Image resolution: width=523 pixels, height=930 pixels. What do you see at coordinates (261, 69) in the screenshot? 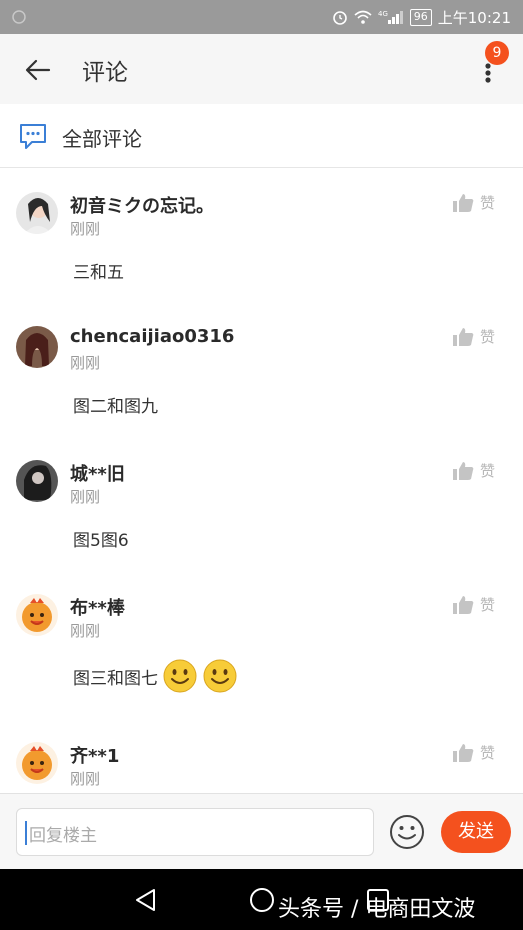
I see `app-bar: 评论` at bounding box center [261, 69].